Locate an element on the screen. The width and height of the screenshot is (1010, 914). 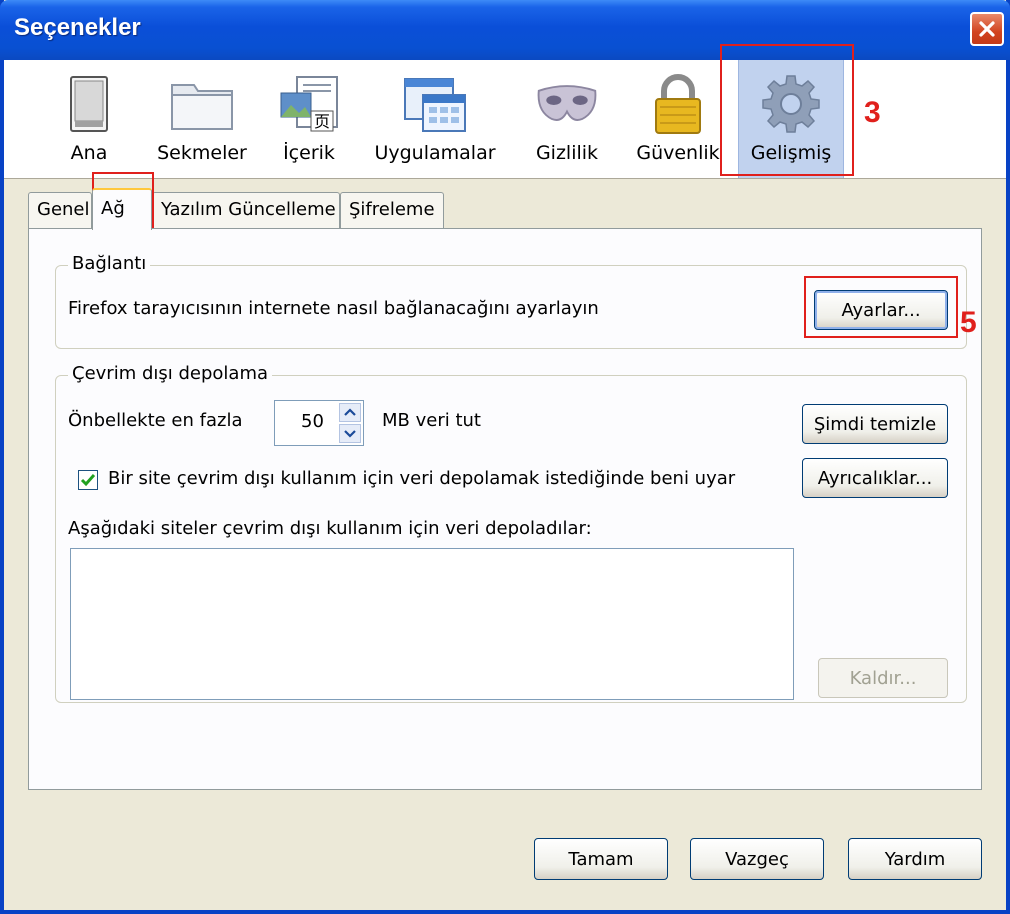
cancel-button: Vazgeç is located at coordinates (757, 859).